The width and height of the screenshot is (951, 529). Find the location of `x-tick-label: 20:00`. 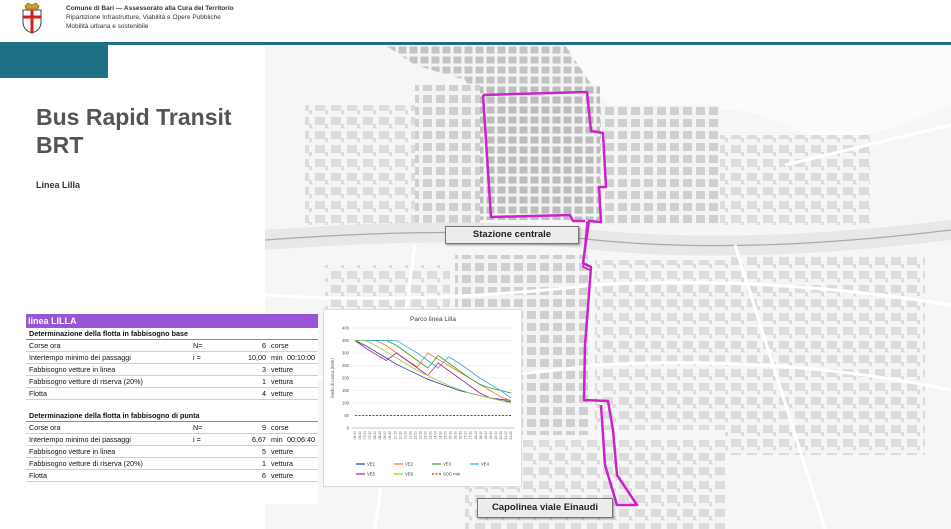

x-tick-label: 20:00 is located at coordinates (496, 435).